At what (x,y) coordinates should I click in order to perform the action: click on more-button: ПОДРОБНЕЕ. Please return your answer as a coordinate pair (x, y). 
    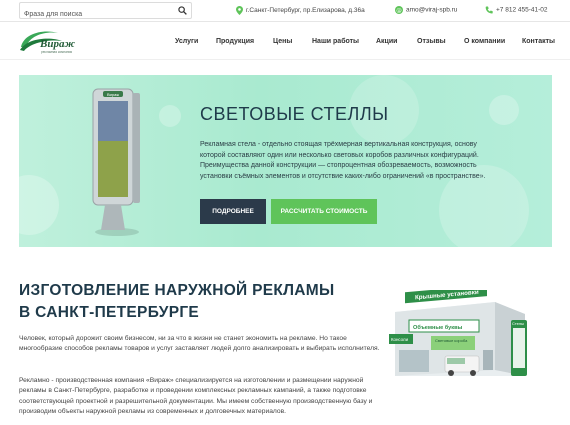
    Looking at the image, I should click on (233, 211).